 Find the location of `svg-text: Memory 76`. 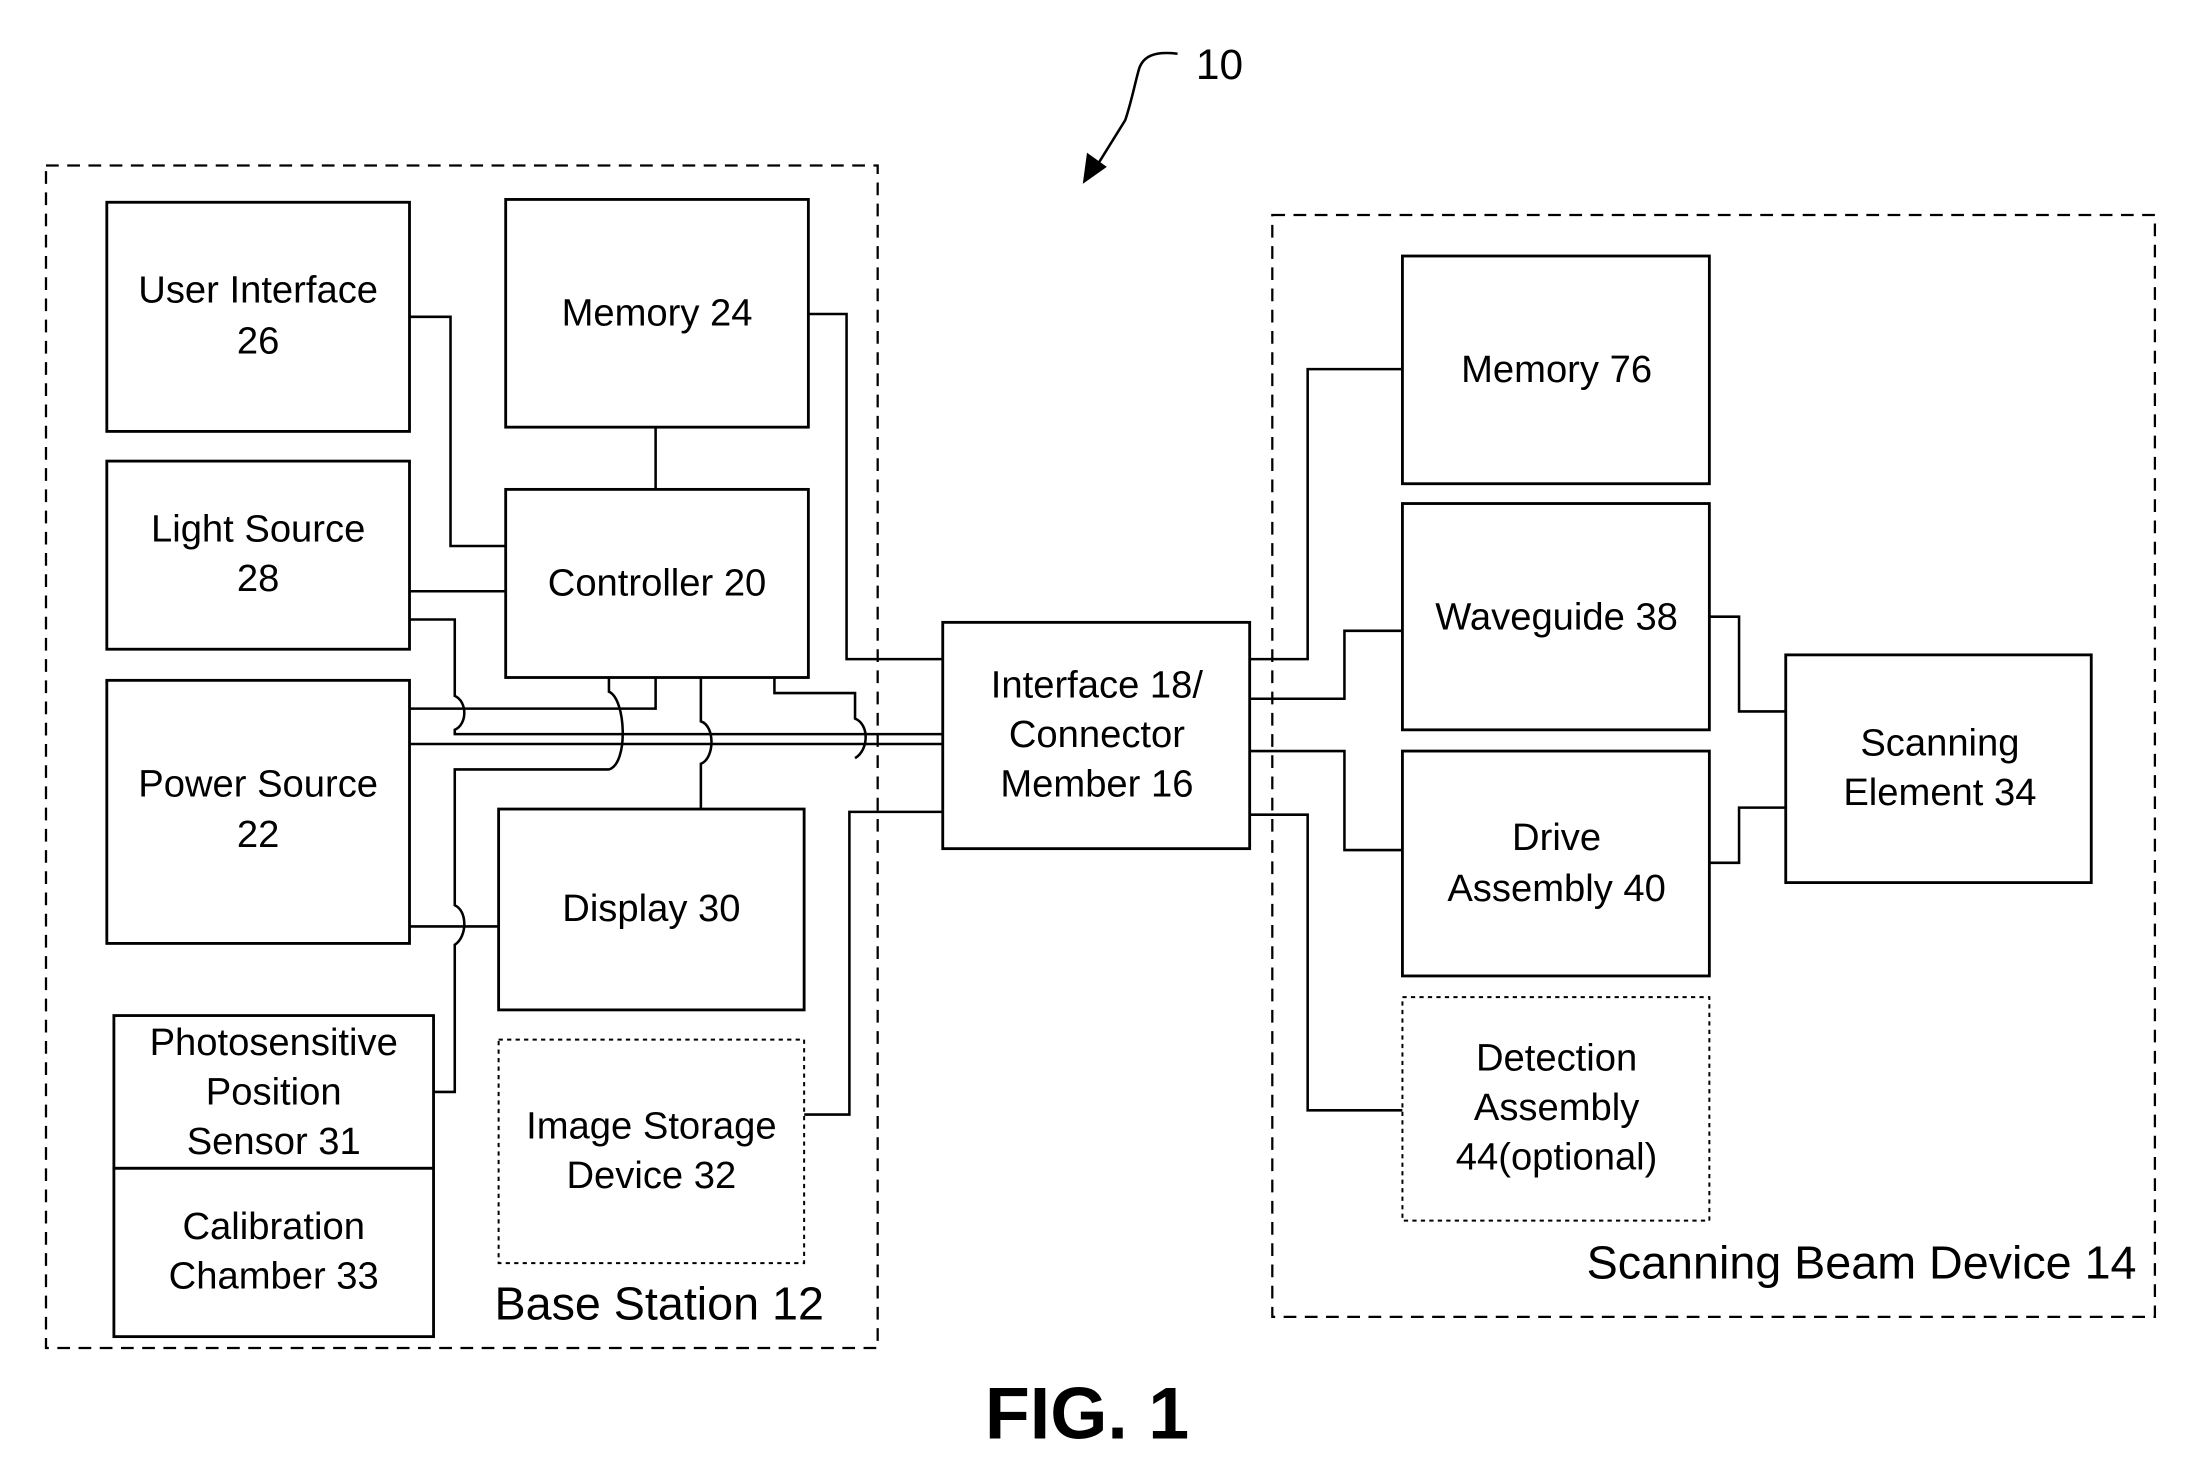

svg-text: Memory 76 is located at coordinates (1556, 369).